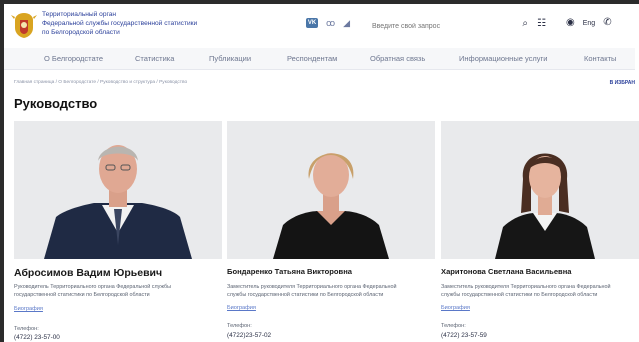 This screenshot has height=342, width=639. I want to click on nav-item-feedback: Обратная связь, so click(397, 58).